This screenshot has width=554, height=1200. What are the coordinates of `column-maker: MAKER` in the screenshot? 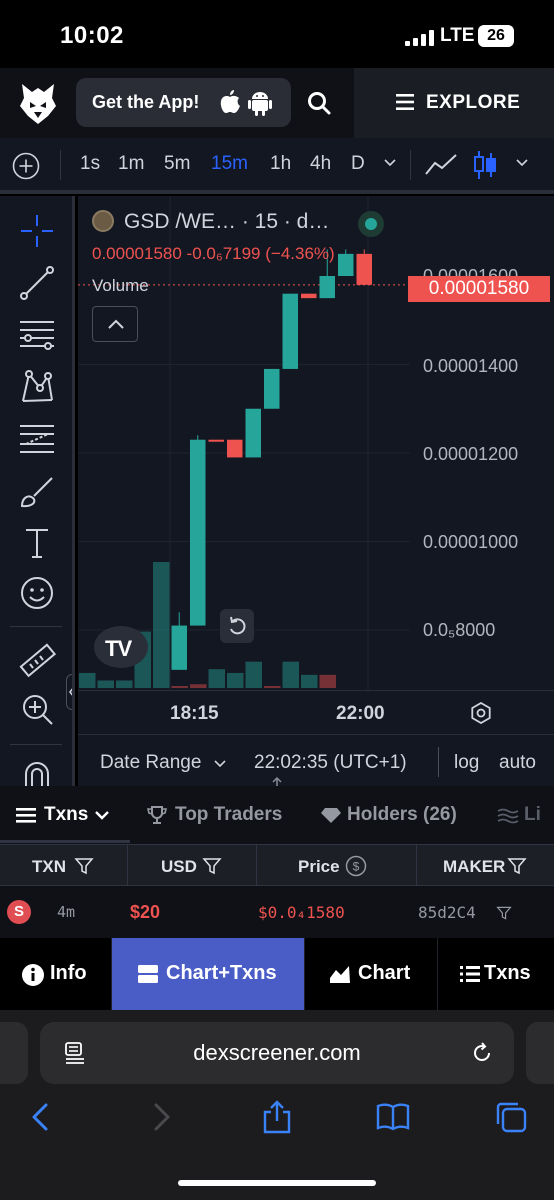 It's located at (485, 866).